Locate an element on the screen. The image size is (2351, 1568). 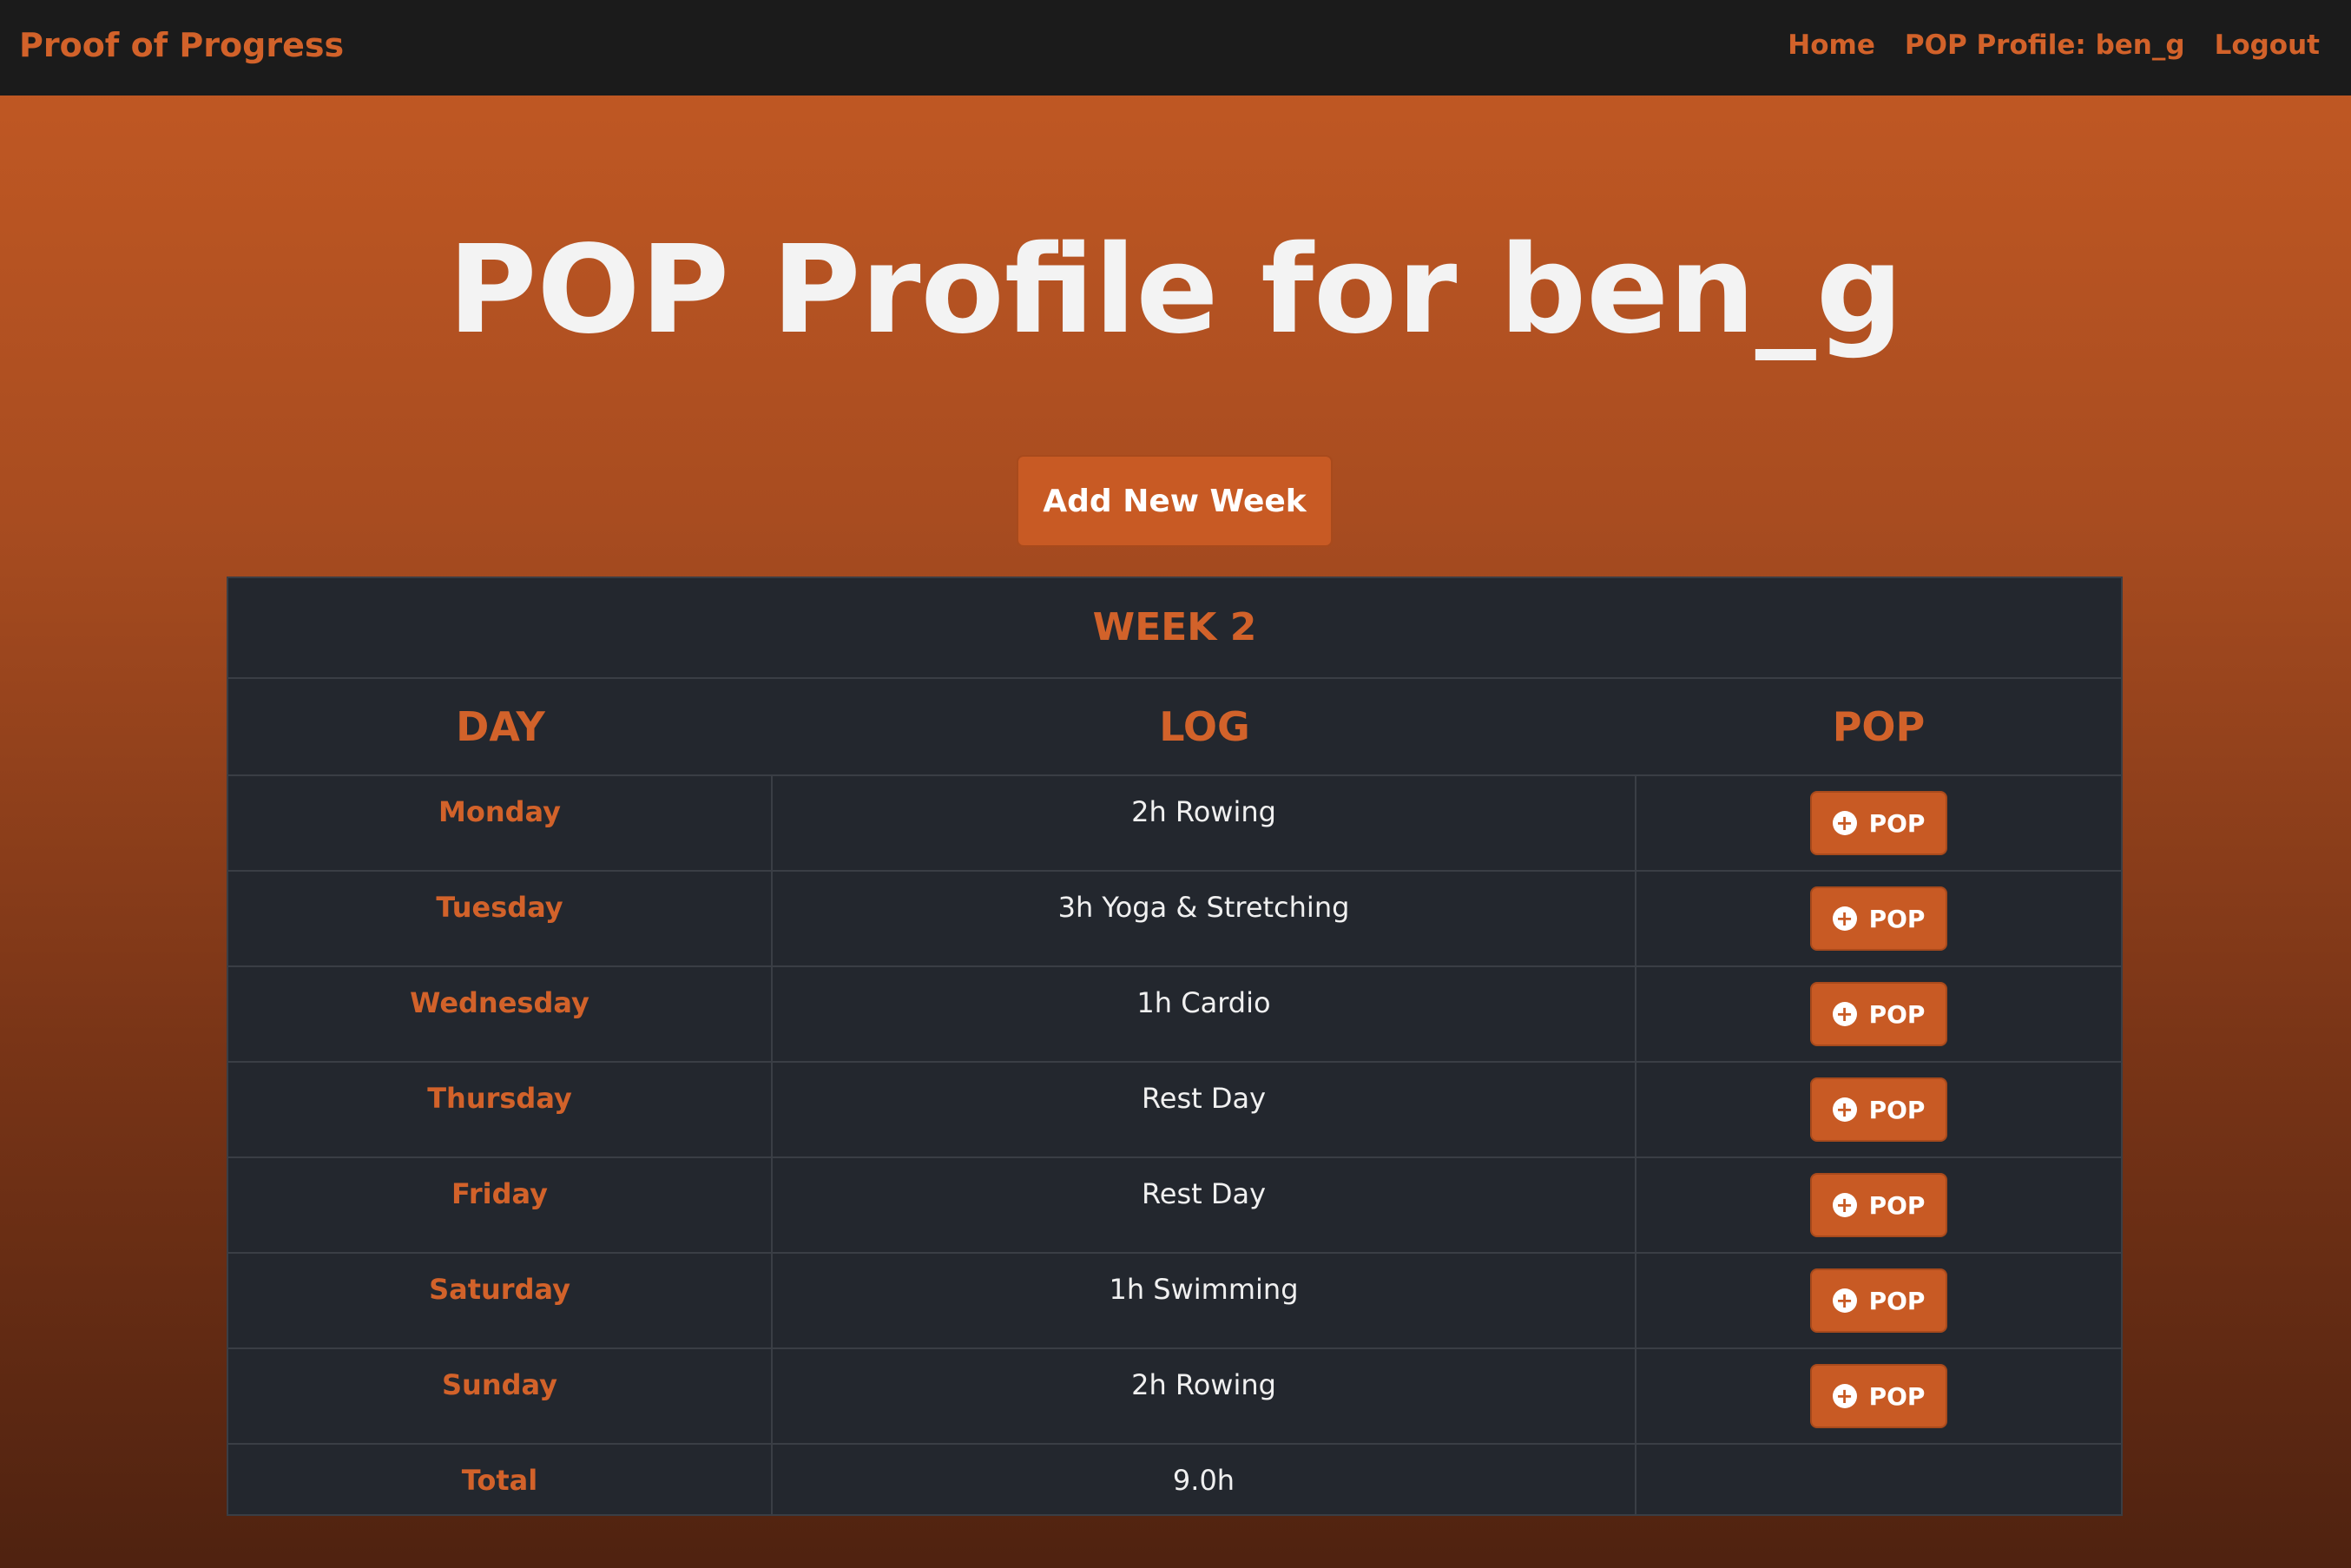
table-row-tuesday: Tuesday 3h Yoga & Stretching + POP is located at coordinates (1175, 919).